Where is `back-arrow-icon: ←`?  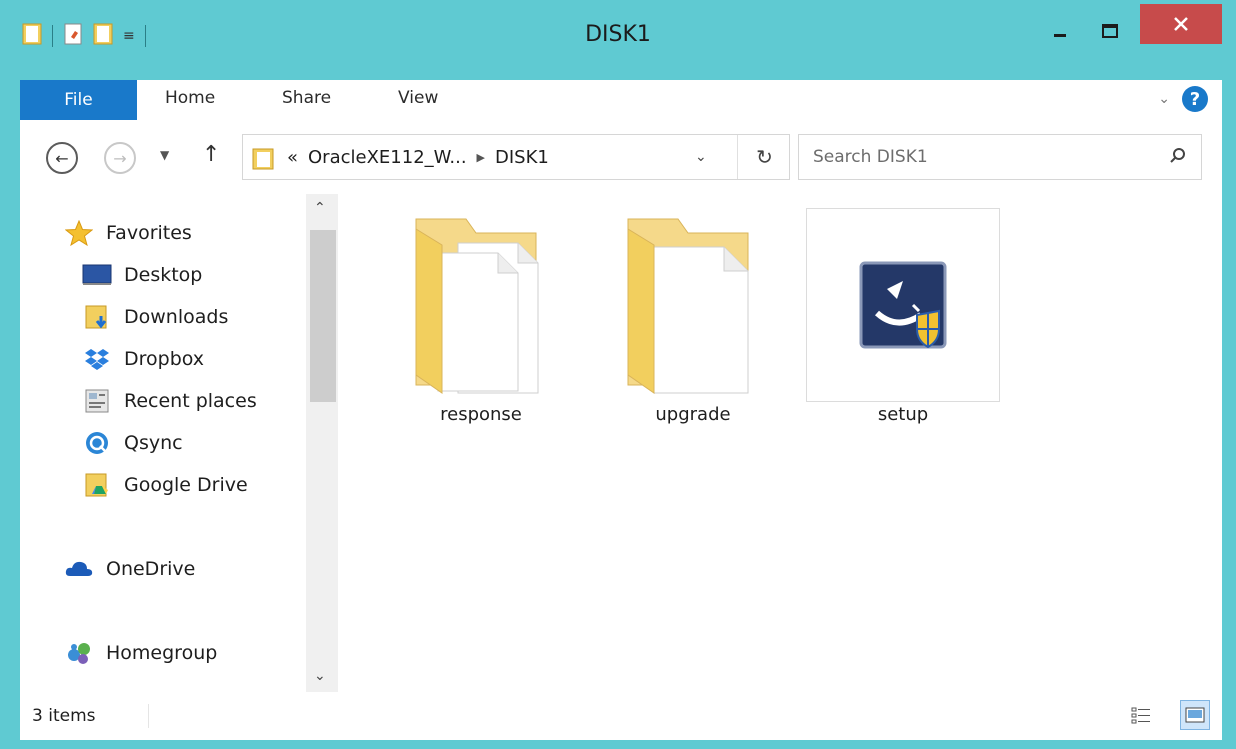
back-arrow-icon: ← is located at coordinates (62, 158).